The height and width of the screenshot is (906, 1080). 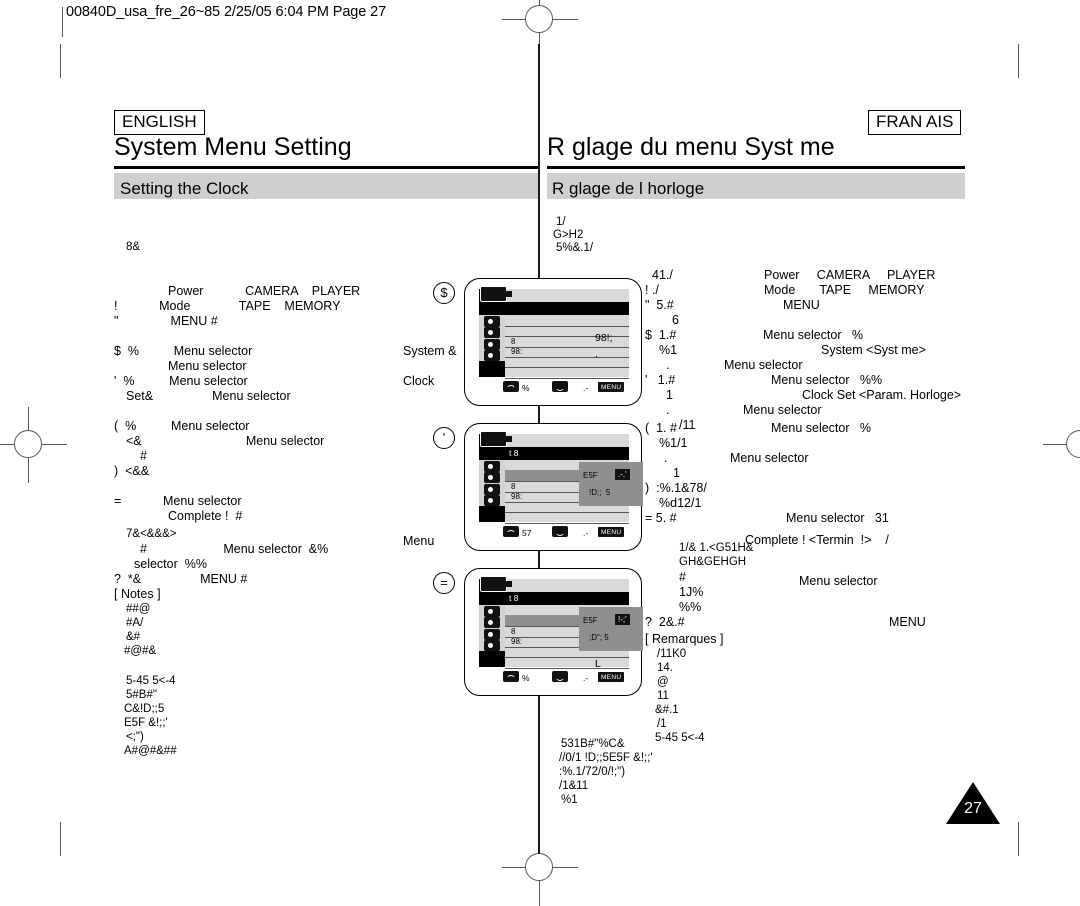 I want to click on osd-submenu-s2: .-.', so click(x=622, y=474).